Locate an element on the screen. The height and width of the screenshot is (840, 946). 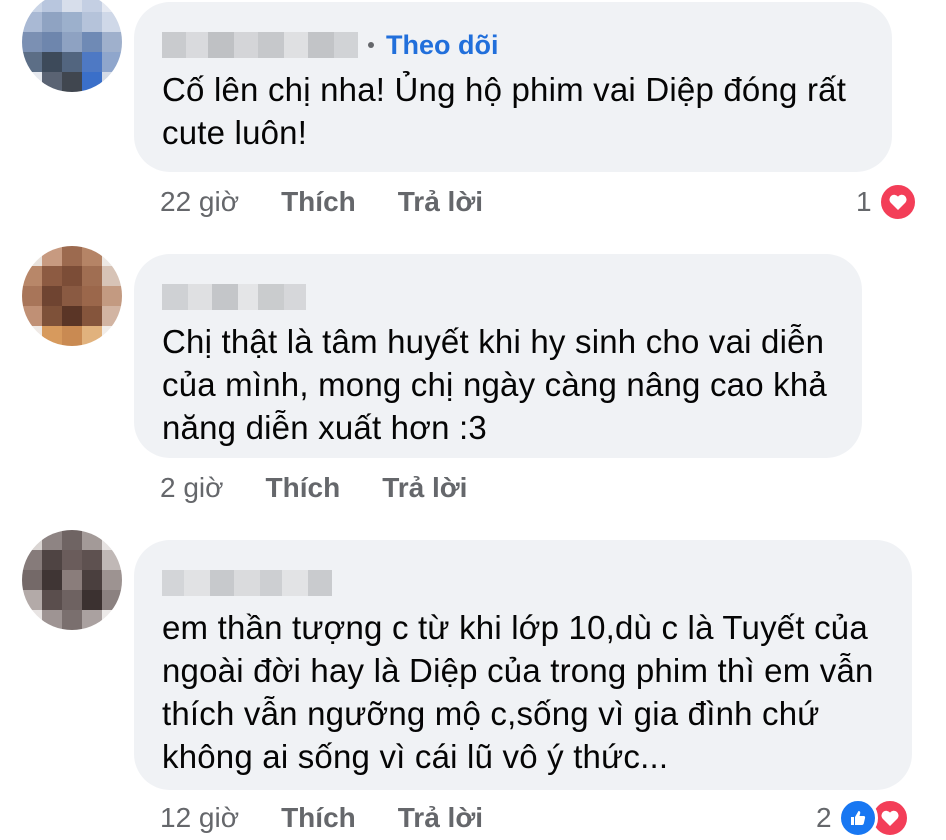
like-icon is located at coordinates (857, 818).